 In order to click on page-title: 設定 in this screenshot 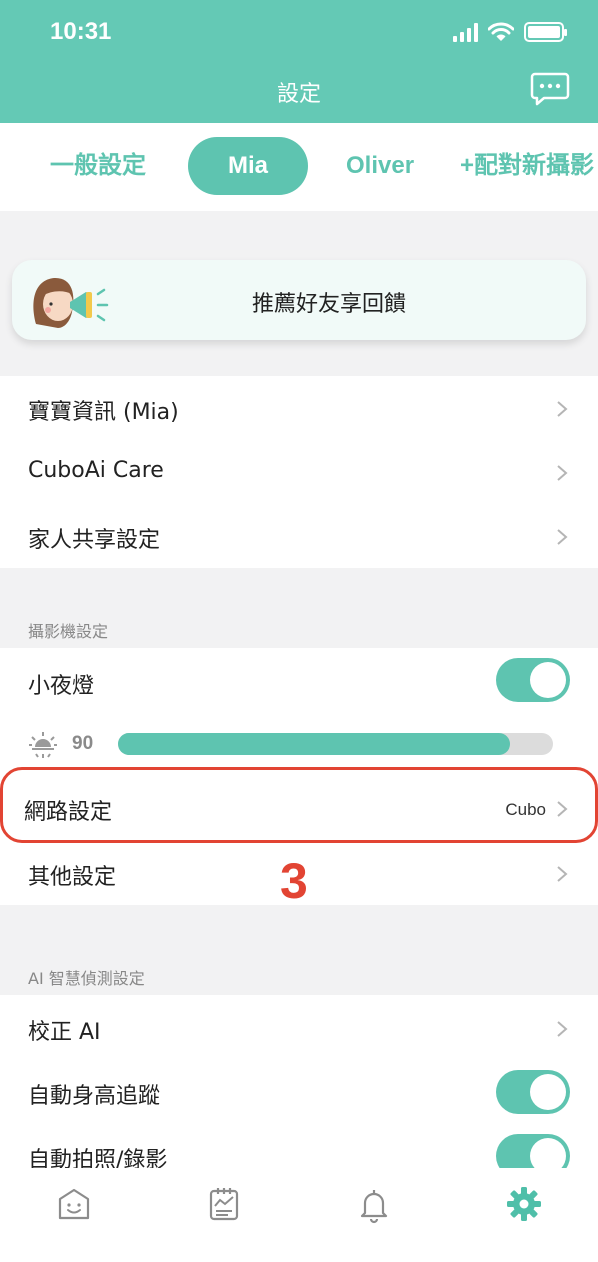, I will do `click(298, 94)`.